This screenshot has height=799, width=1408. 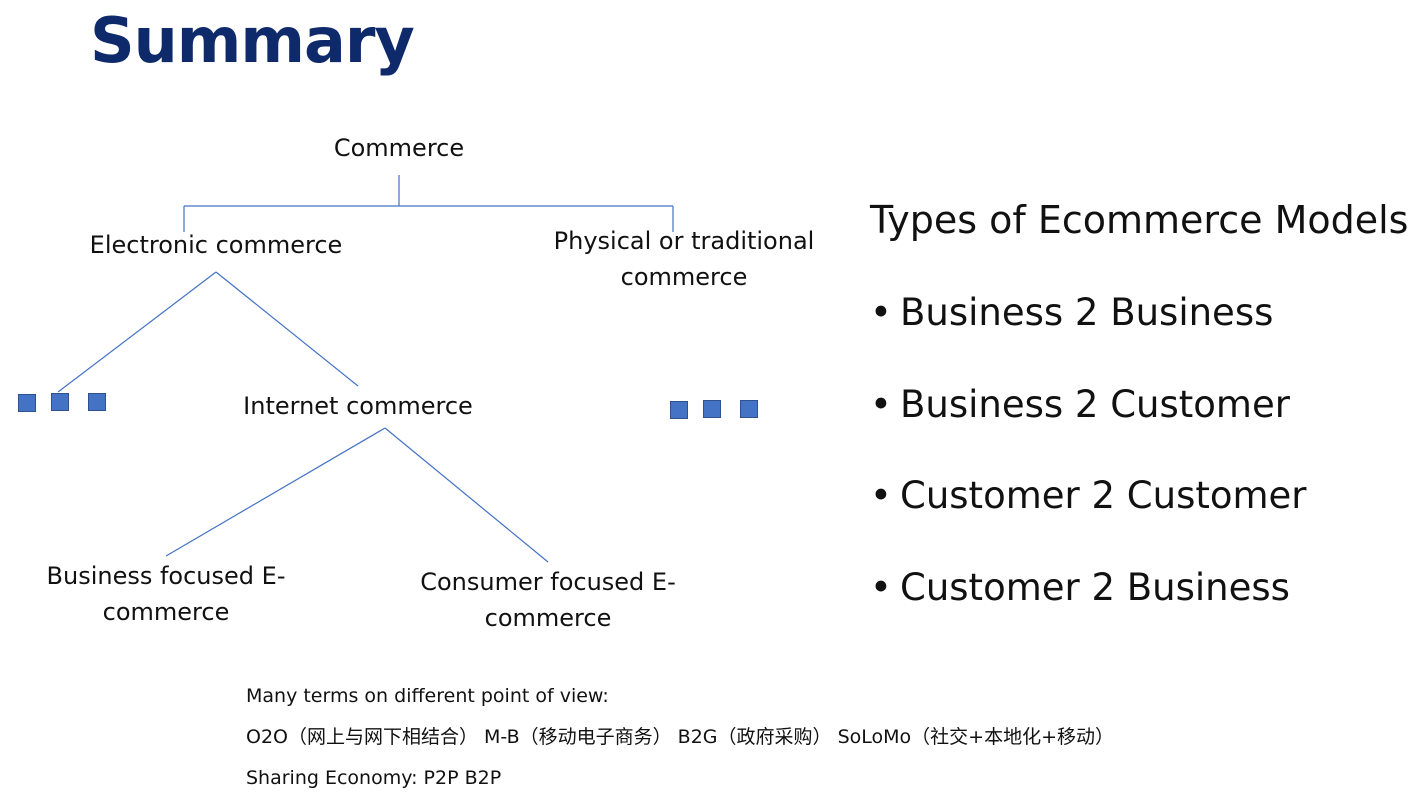 I want to click on tree-node-electronic-label: Electronic commerce, so click(x=216, y=245).